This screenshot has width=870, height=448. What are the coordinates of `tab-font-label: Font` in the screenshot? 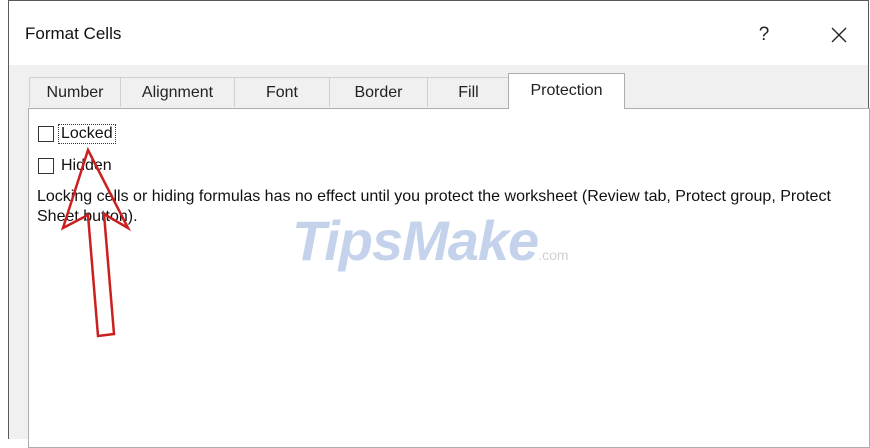 It's located at (281, 92).